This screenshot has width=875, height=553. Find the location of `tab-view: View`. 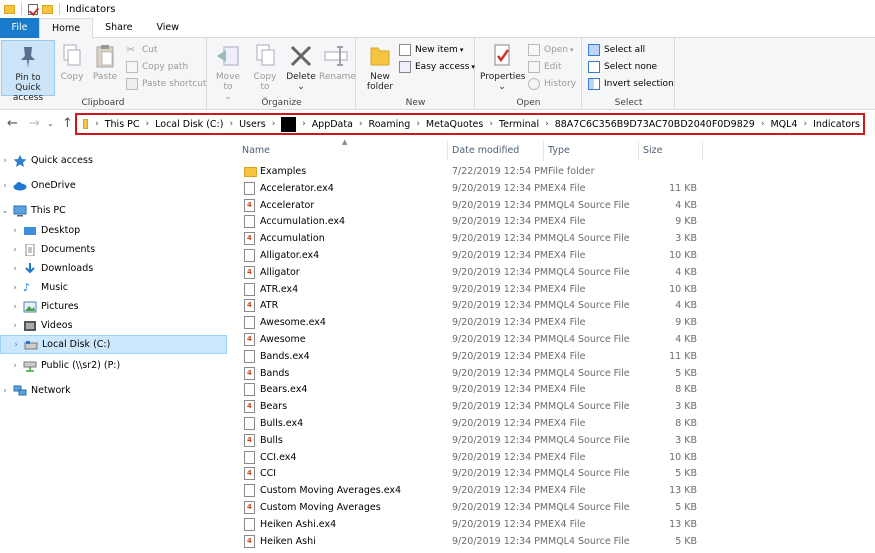

tab-view: View is located at coordinates (167, 28).